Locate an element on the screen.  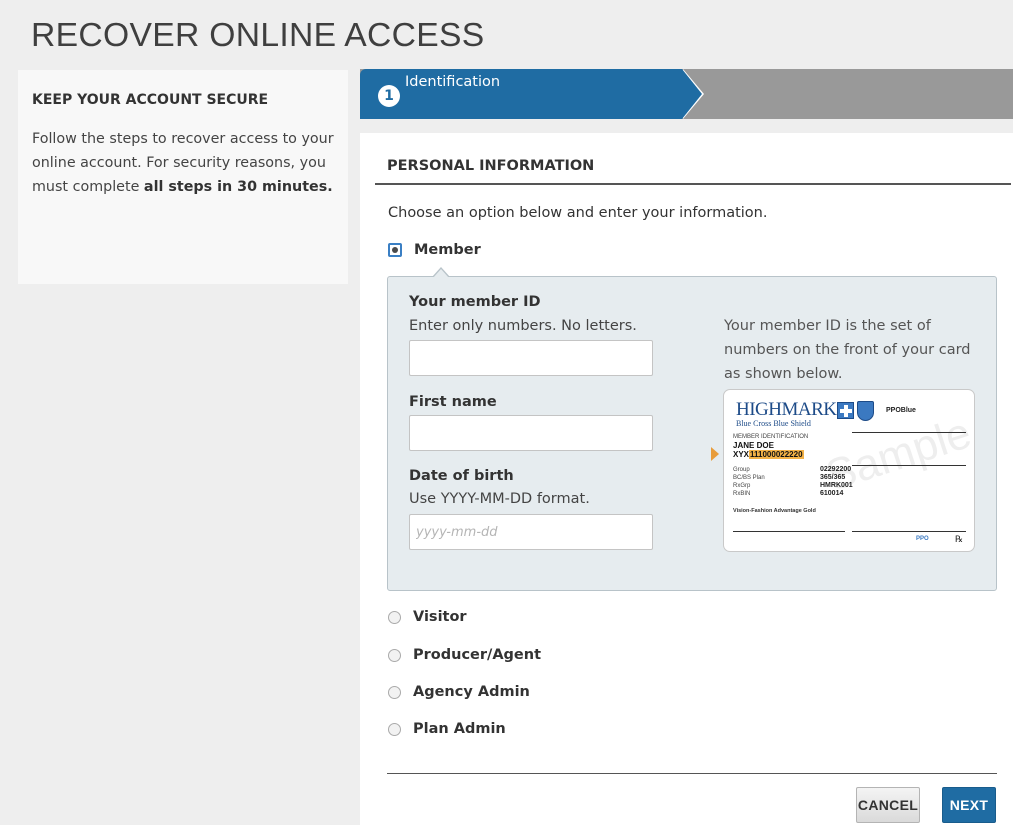
member-id-label: Your member ID is located at coordinates (475, 302).